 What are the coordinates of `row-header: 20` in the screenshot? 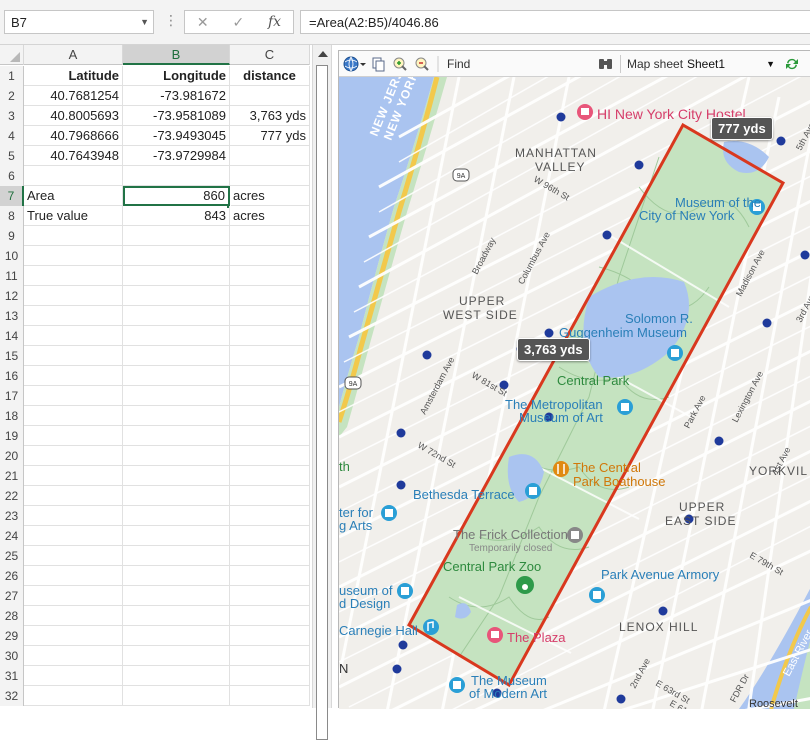 It's located at (12, 456).